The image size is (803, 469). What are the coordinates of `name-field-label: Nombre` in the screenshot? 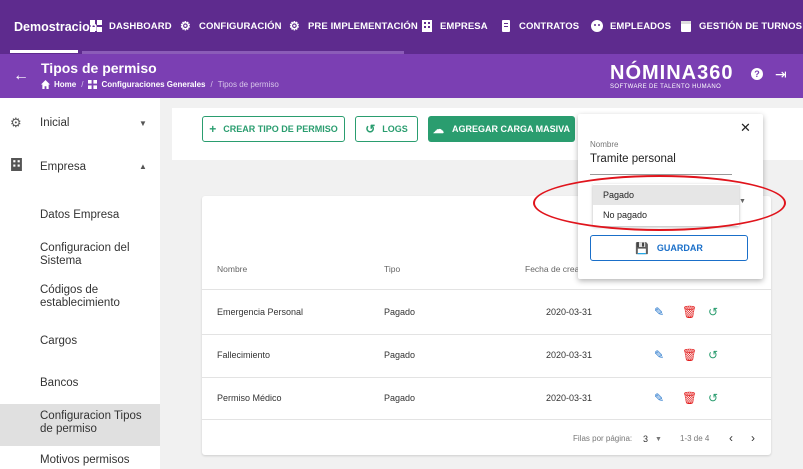 It's located at (604, 144).